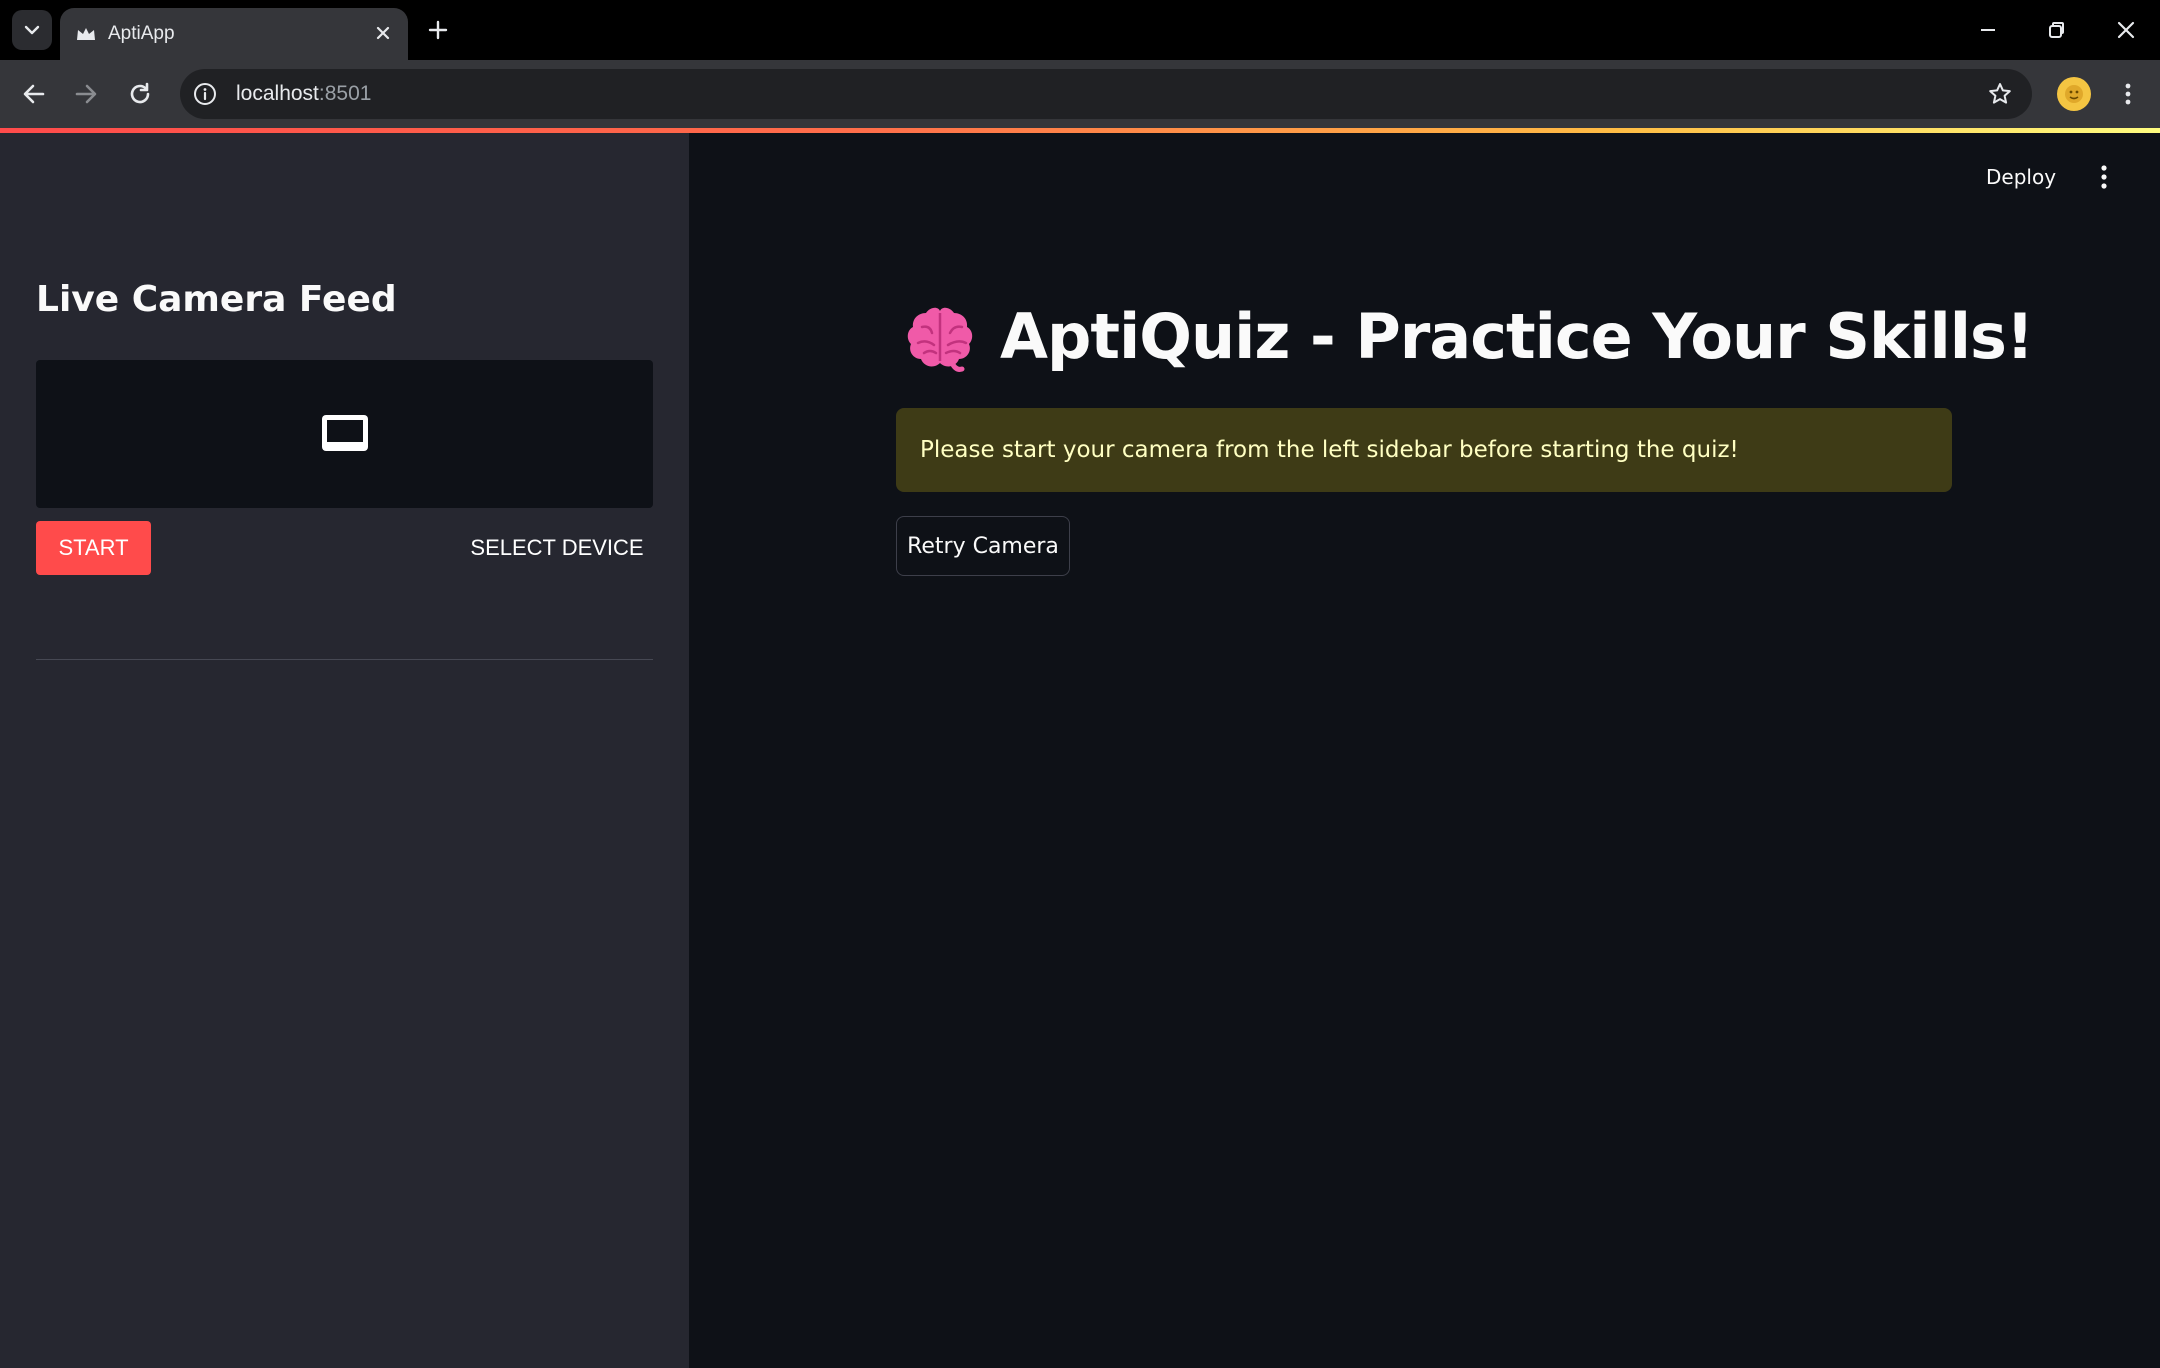 This screenshot has width=2160, height=1368. Describe the element at coordinates (383, 33) in the screenshot. I see `close-icon` at that location.